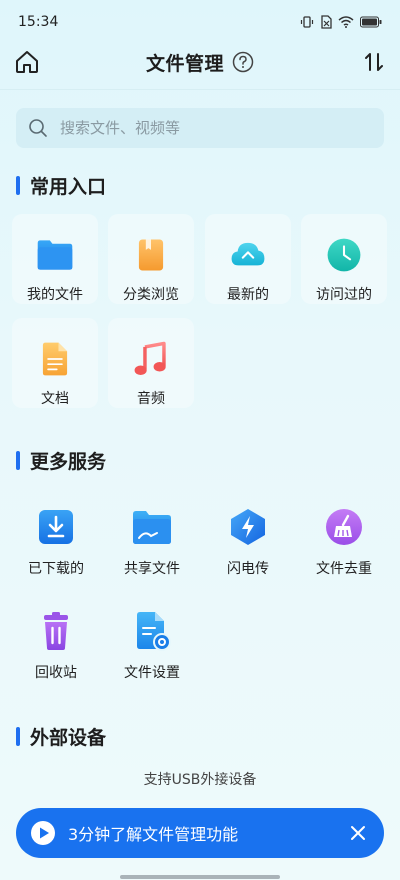 The height and width of the screenshot is (880, 400). What do you see at coordinates (346, 22) in the screenshot?
I see `wifi-icon` at bounding box center [346, 22].